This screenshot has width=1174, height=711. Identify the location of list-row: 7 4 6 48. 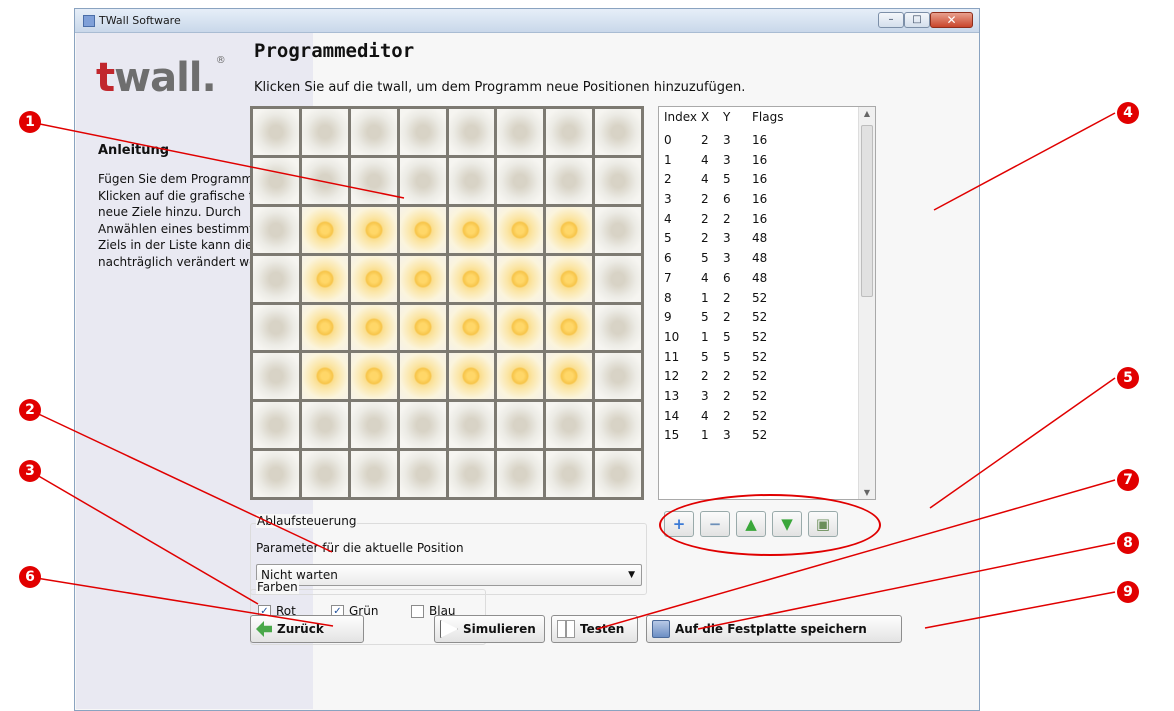
(759, 278).